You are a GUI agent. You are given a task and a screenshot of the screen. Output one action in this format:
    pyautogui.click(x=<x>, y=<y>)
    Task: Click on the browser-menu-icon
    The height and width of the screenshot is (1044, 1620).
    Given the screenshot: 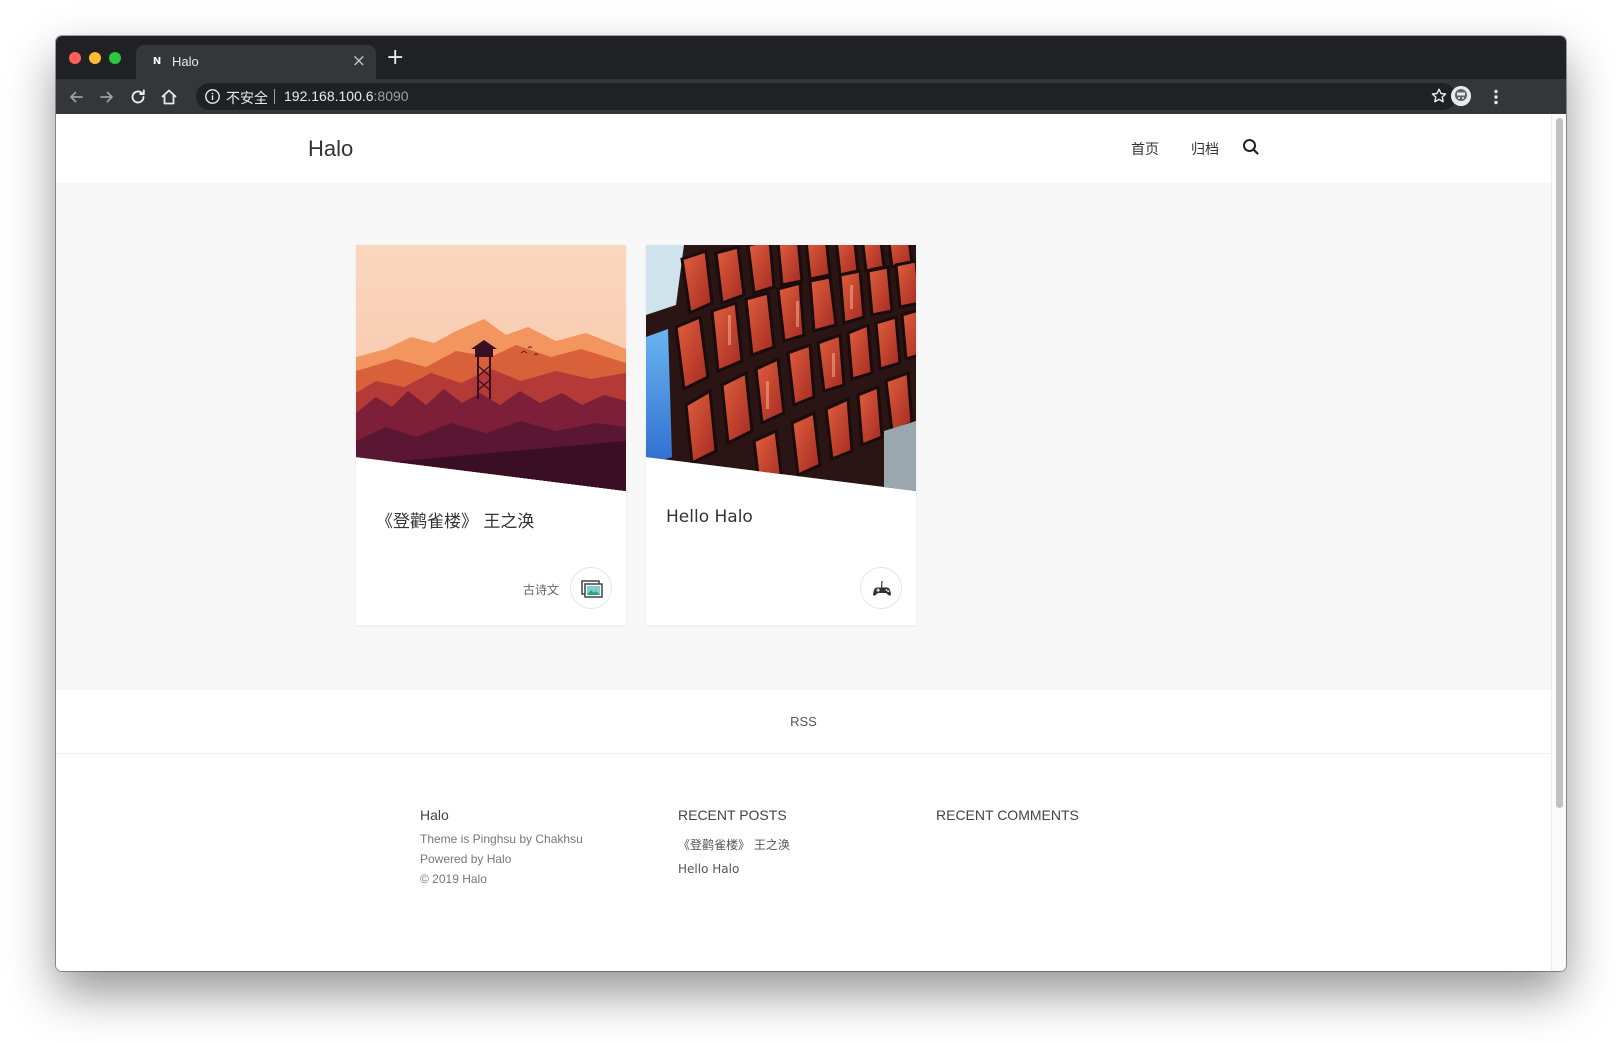 What is the action you would take?
    pyautogui.click(x=1496, y=97)
    